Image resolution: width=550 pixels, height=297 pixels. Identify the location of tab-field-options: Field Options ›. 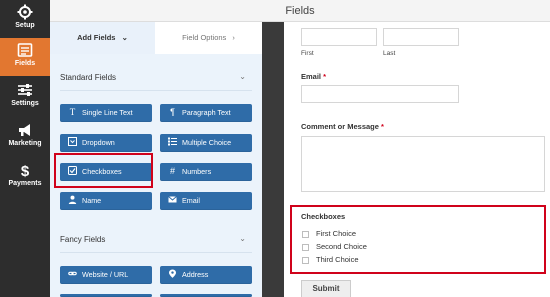
(208, 38).